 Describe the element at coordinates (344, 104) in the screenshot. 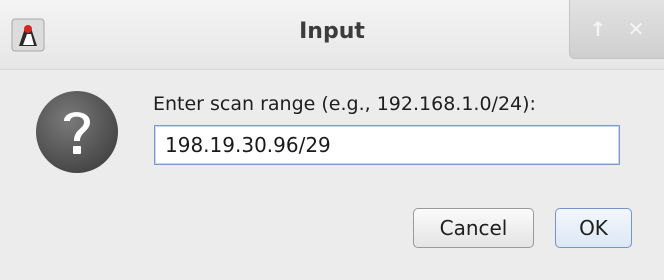

I see `prompt-label: Enter scan range (e.g., 192.168.1.0/24):` at that location.